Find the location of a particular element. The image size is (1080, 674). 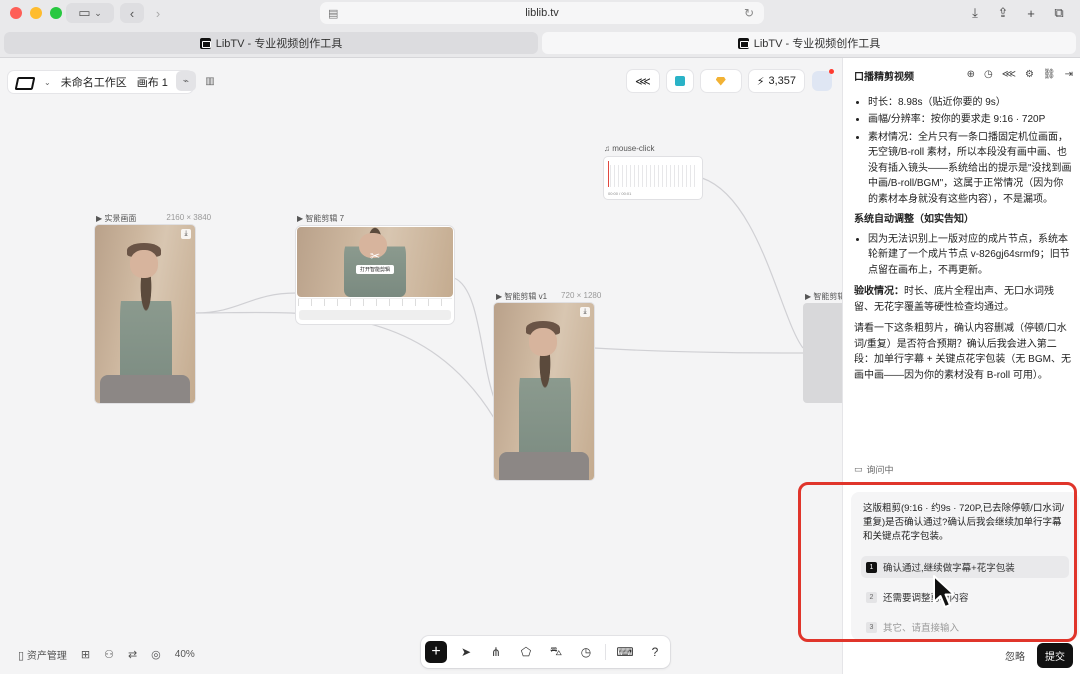

close-window-button is located at coordinates (16, 13).